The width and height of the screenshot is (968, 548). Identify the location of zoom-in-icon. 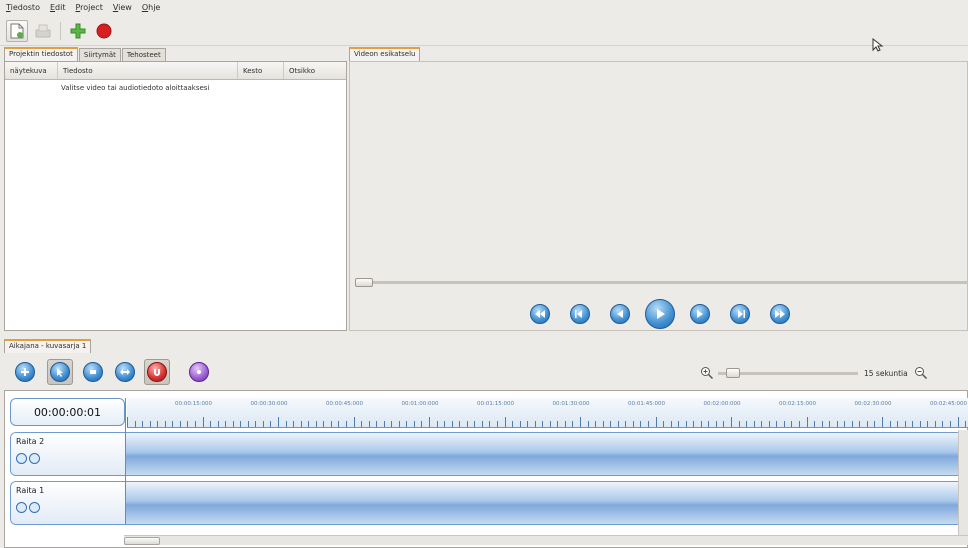
(707, 373).